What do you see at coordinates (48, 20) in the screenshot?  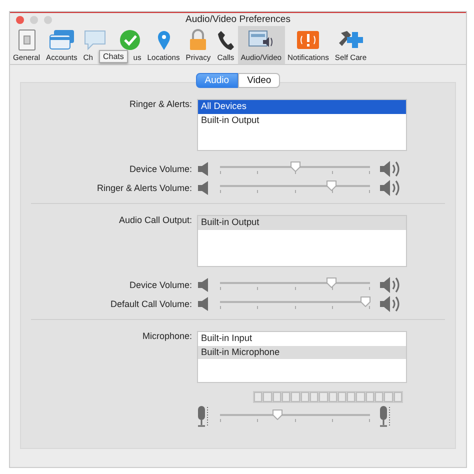 I see `zoom-button` at bounding box center [48, 20].